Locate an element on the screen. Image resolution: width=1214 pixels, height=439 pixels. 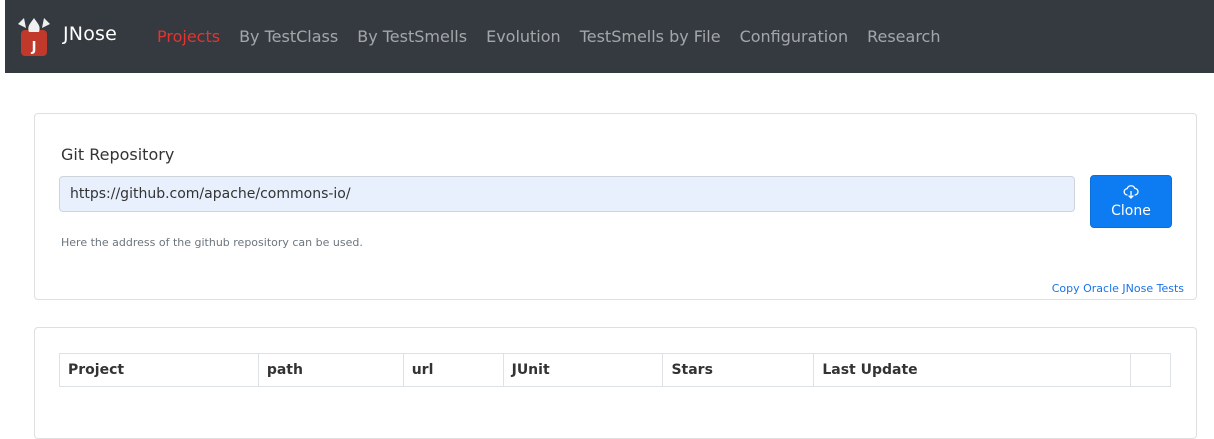
cloud-download-icon is located at coordinates (1131, 192).